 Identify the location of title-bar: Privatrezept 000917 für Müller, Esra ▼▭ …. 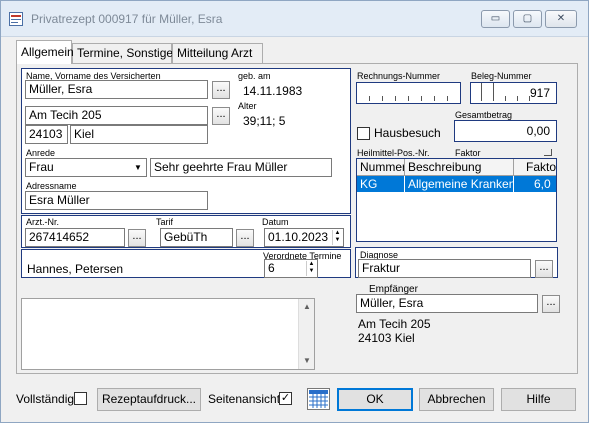
(294, 19).